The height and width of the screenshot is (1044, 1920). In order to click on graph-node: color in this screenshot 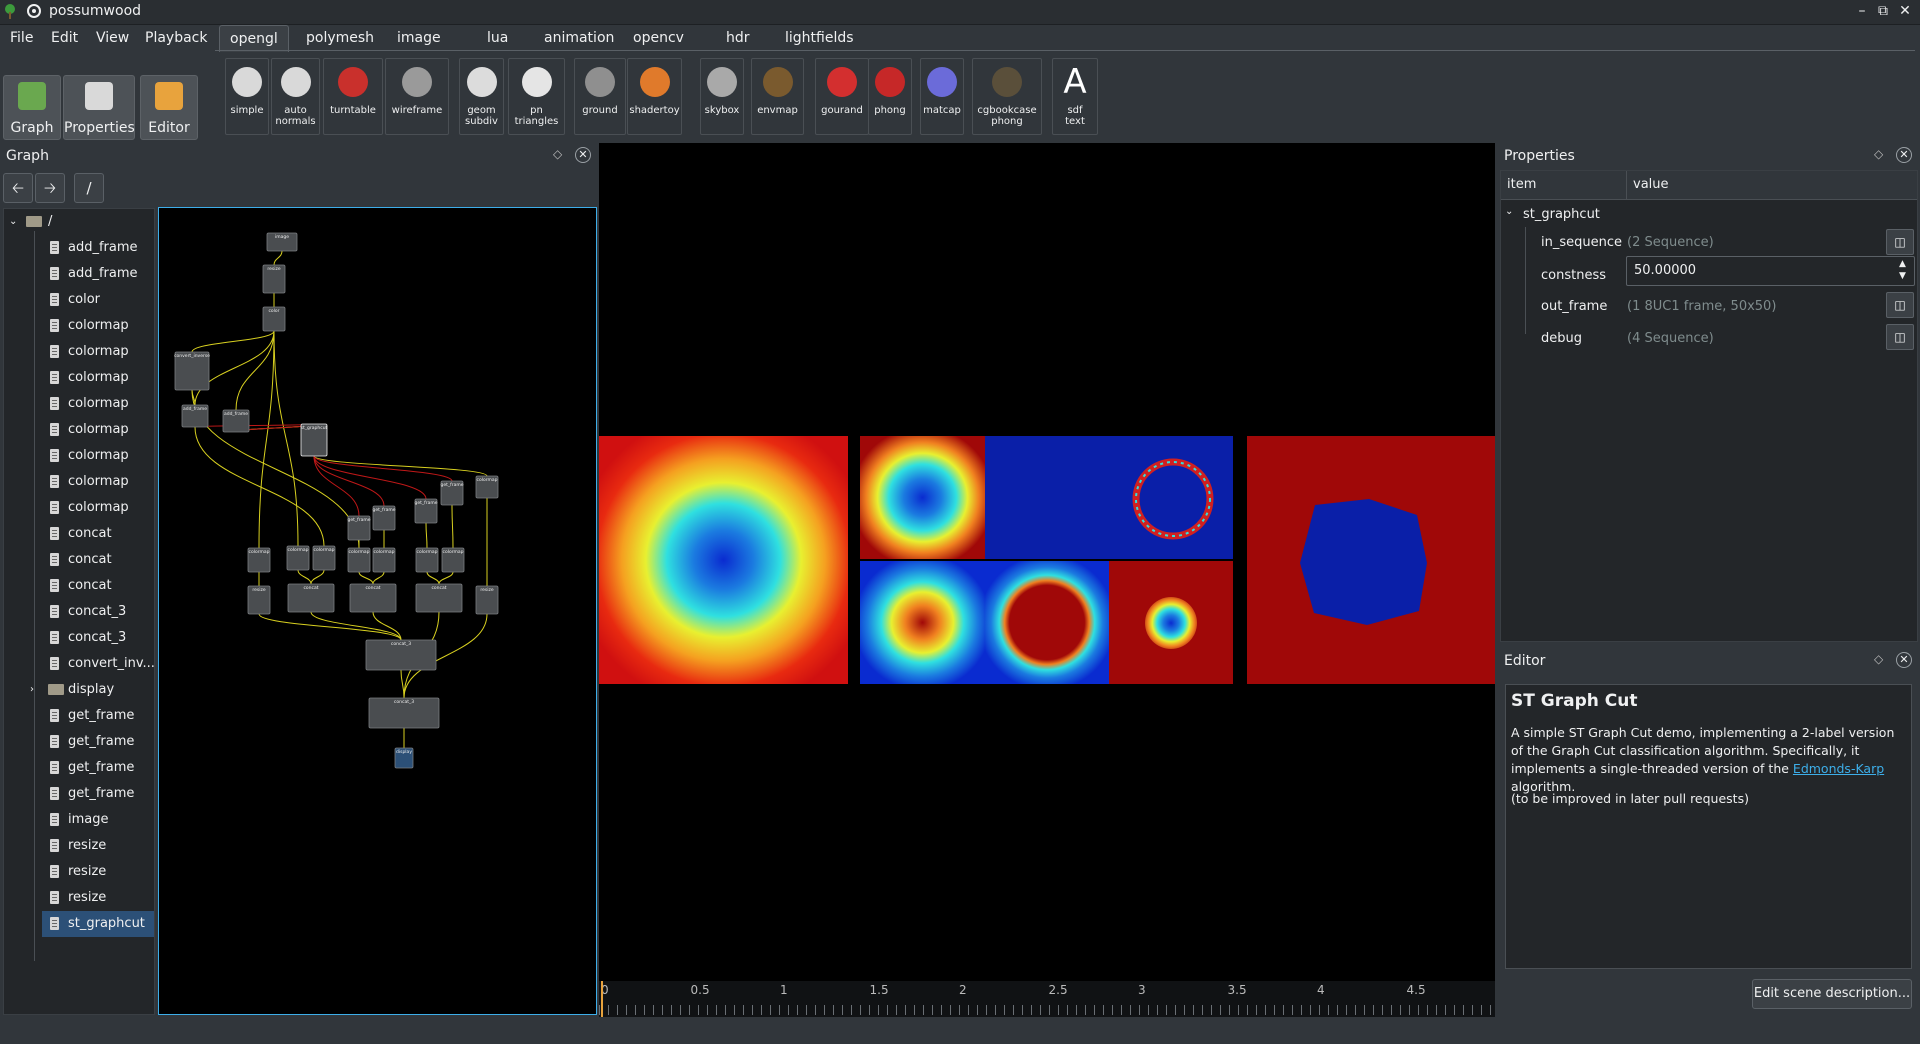, I will do `click(274, 319)`.